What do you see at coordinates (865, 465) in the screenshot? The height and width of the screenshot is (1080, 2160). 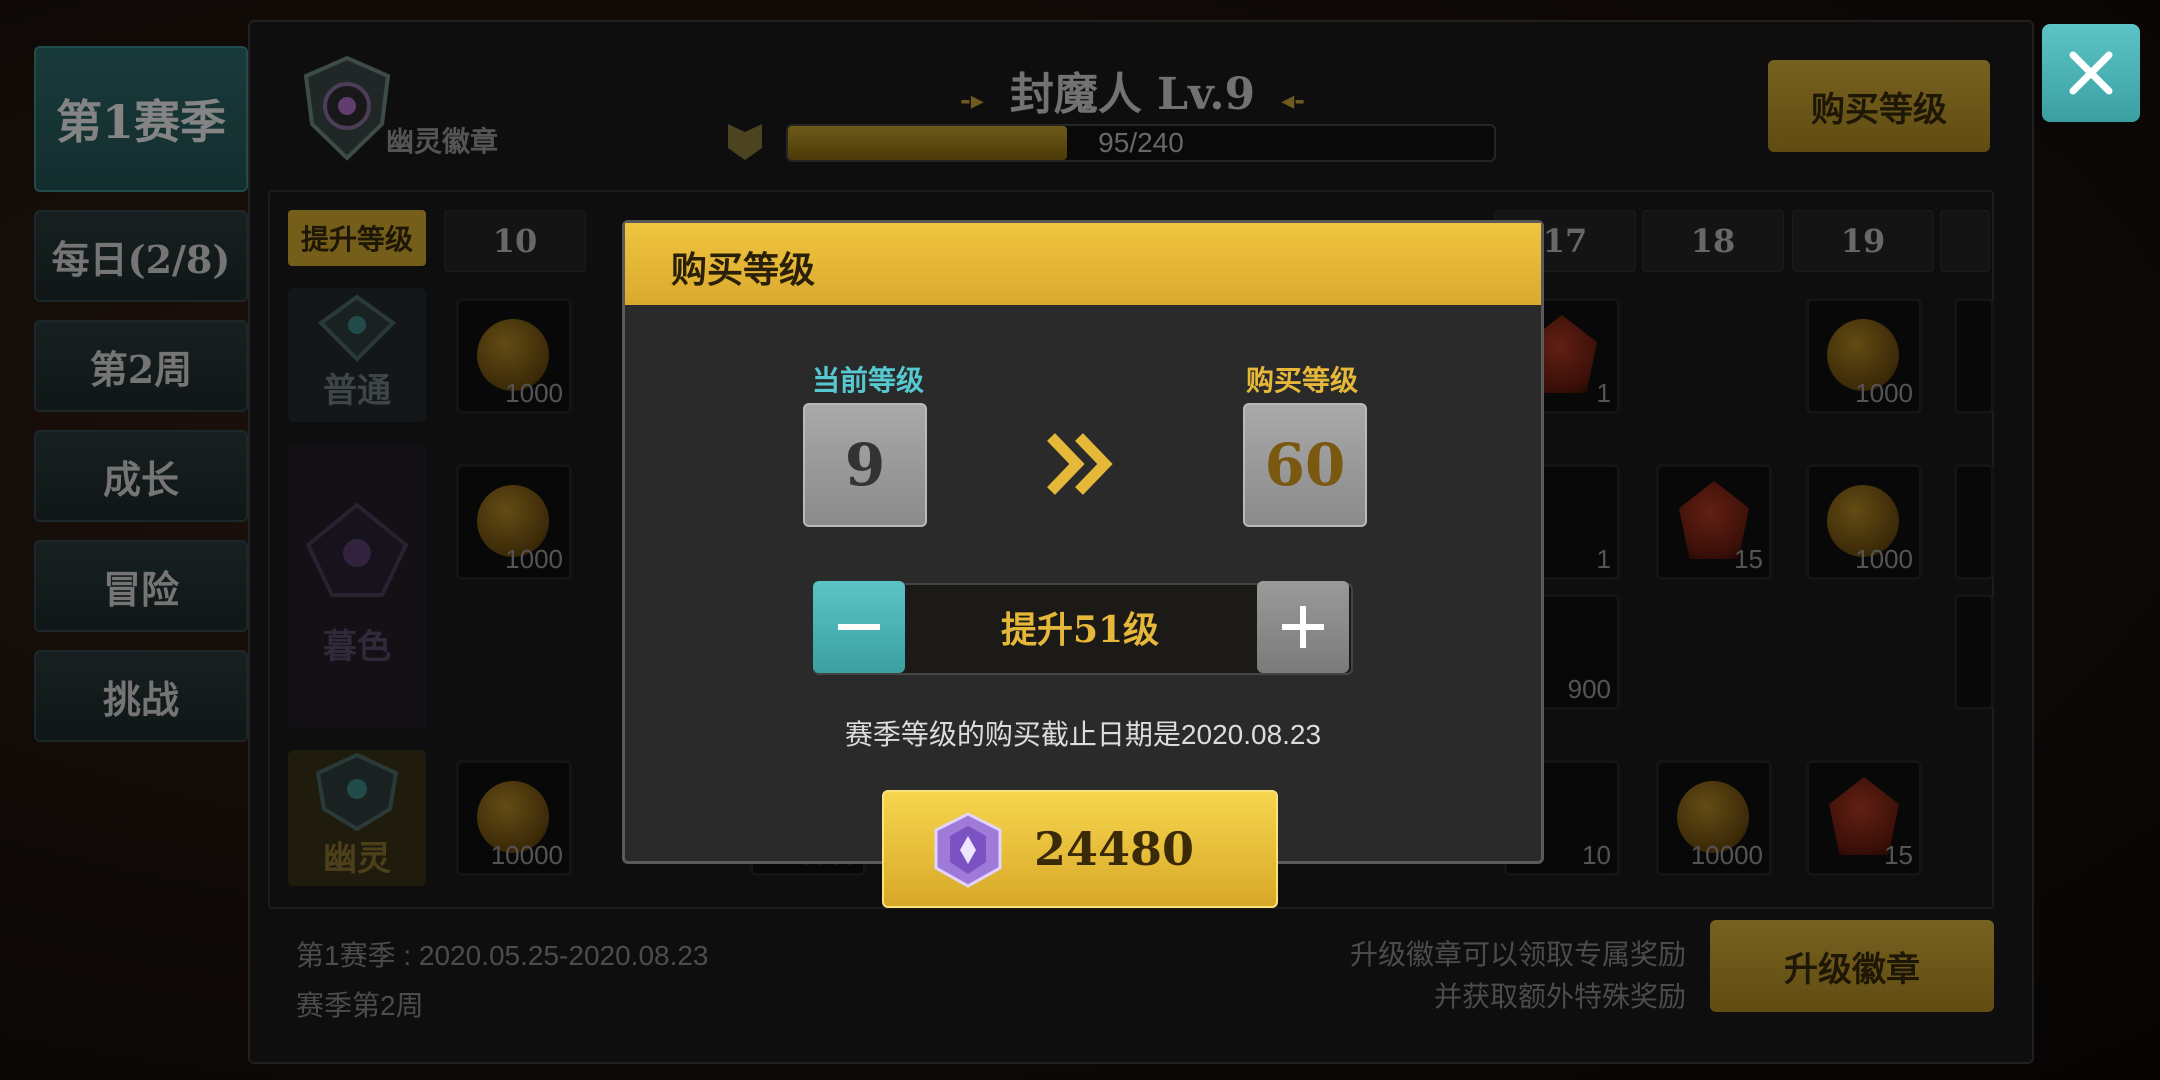 I see `current-level-box: 9` at bounding box center [865, 465].